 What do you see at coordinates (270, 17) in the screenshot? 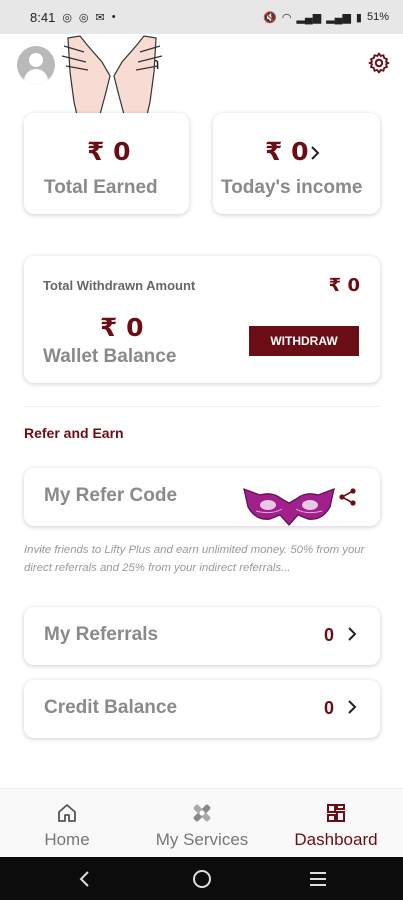
I see `mute-icon: 🔇` at bounding box center [270, 17].